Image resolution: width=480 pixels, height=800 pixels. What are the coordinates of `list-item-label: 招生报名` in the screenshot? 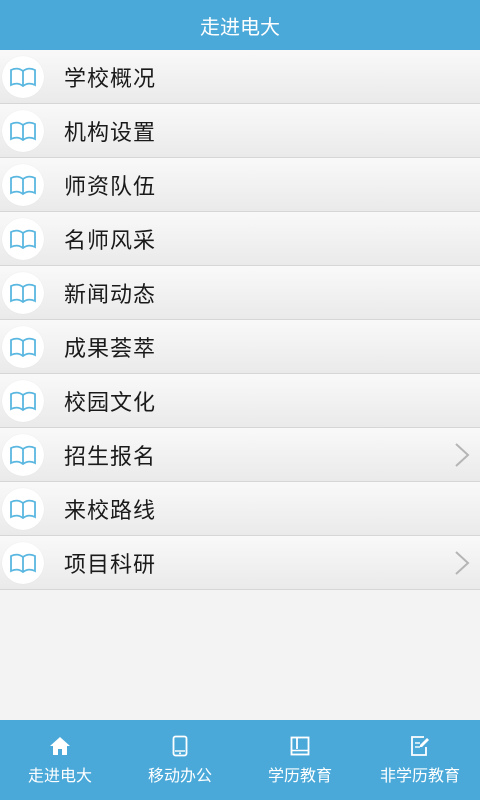 It's located at (110, 457).